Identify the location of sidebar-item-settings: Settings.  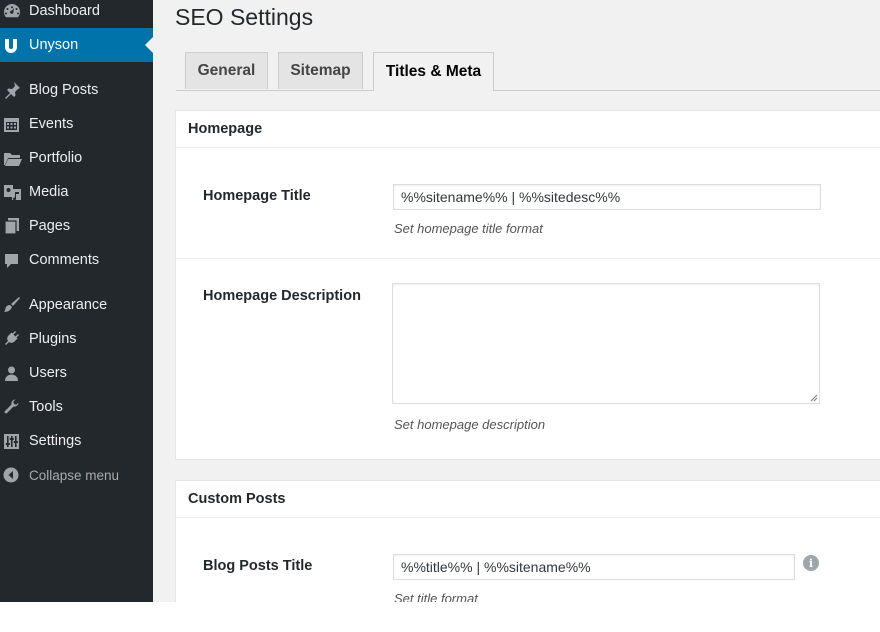
(76, 441).